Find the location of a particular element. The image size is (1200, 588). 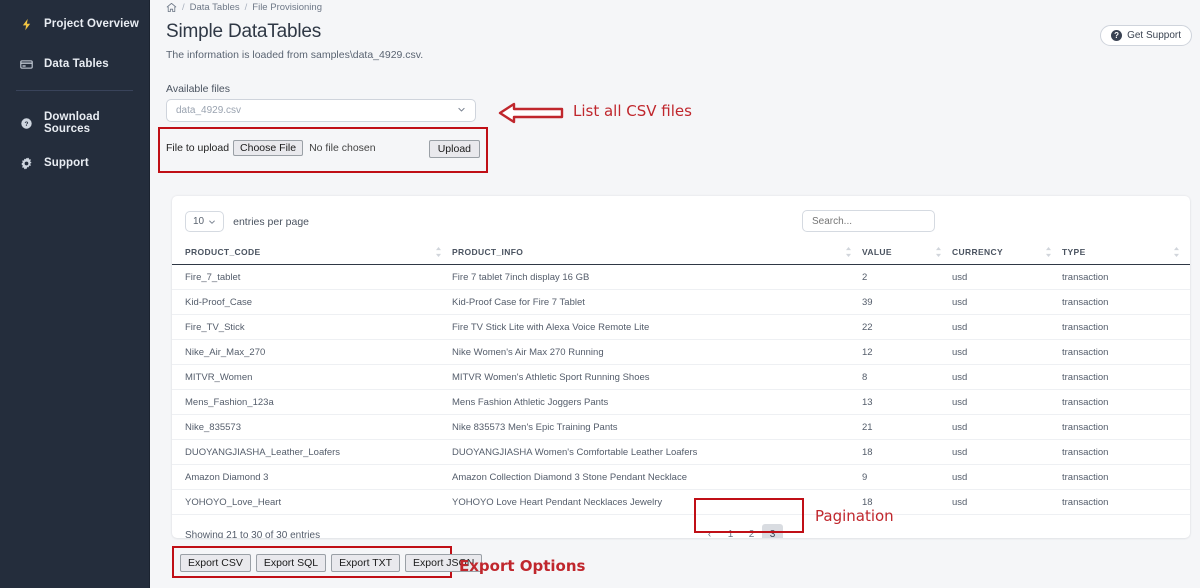

upload-button: Upload is located at coordinates (454, 149).